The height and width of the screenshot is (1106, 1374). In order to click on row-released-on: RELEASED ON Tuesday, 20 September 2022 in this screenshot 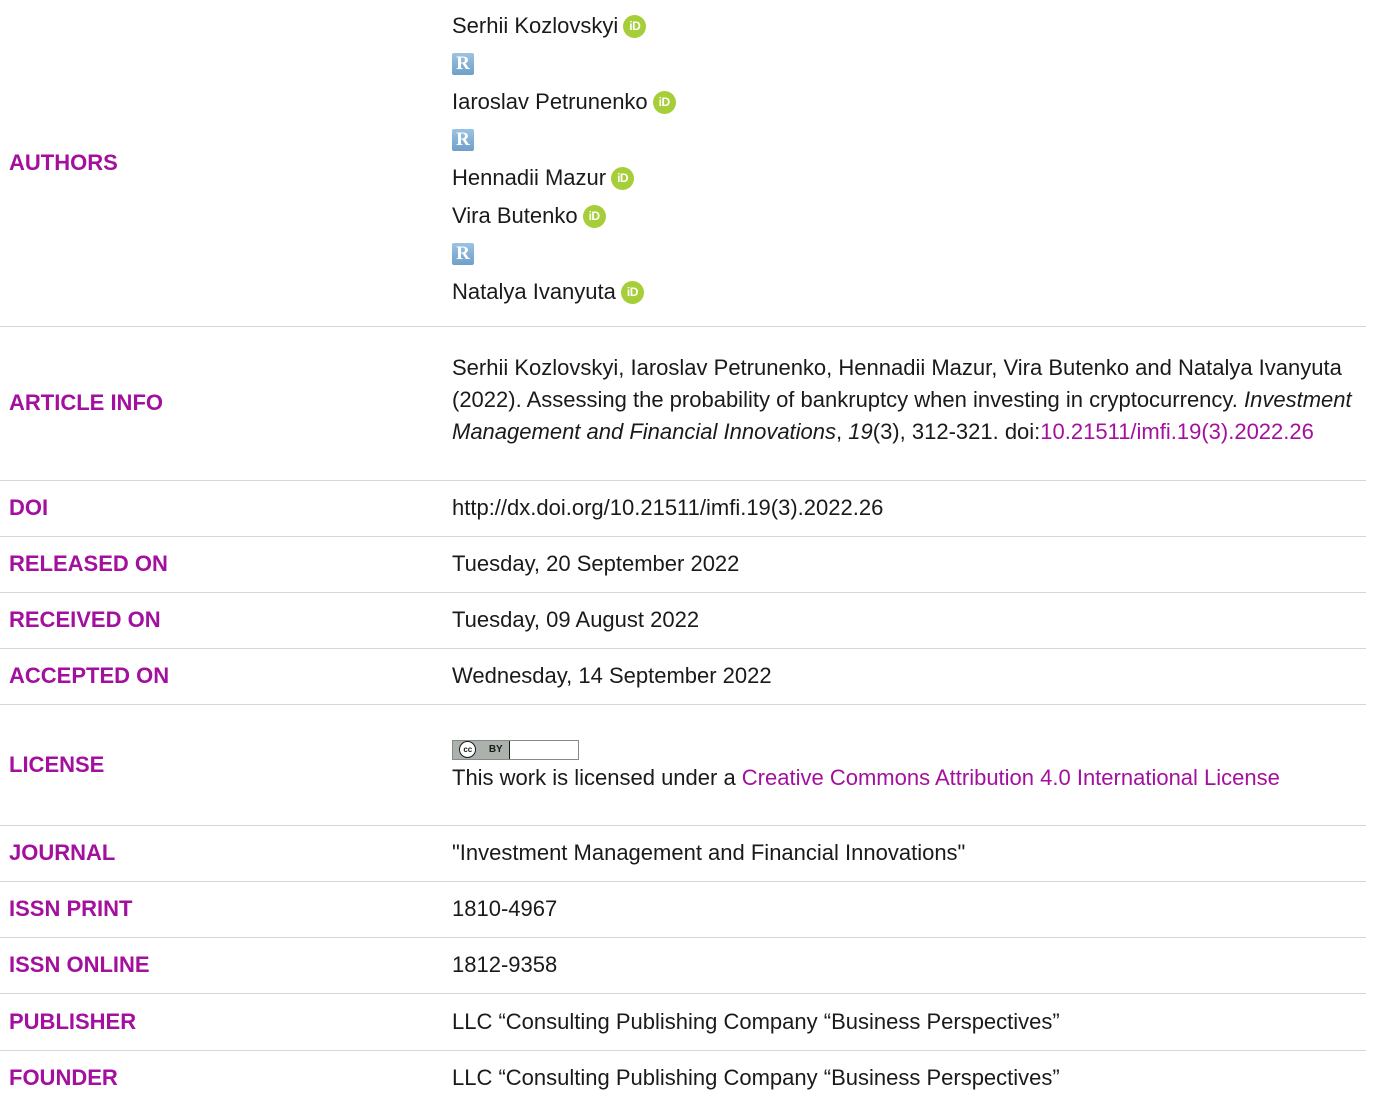, I will do `click(683, 564)`.